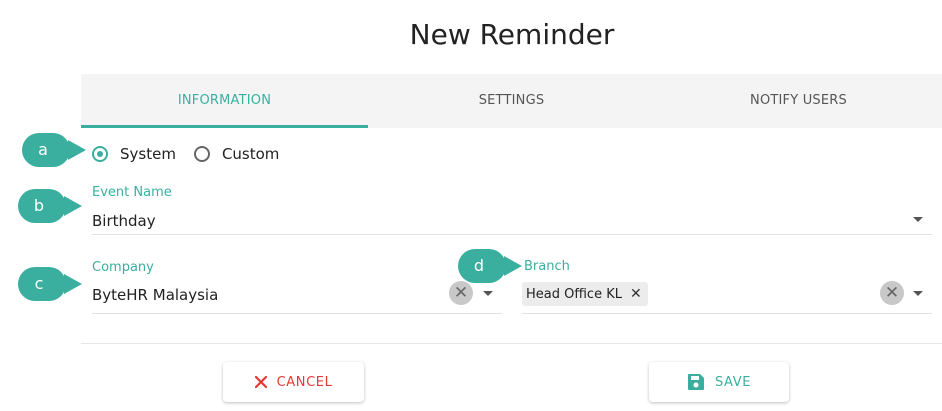 Image resolution: width=942 pixels, height=411 pixels. What do you see at coordinates (547, 266) in the screenshot?
I see `branch-label: Branch` at bounding box center [547, 266].